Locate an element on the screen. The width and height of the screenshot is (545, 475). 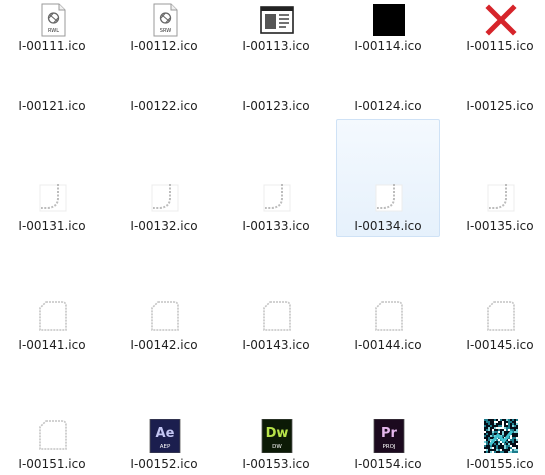
file-item: I-00145.ico is located at coordinates (496, 297).